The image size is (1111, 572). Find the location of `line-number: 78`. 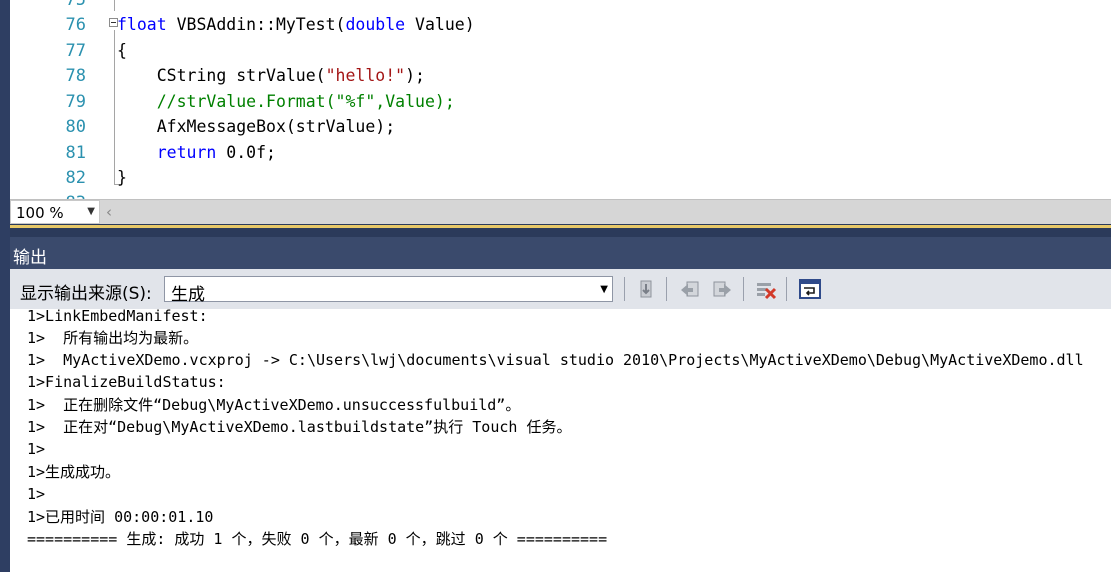

line-number: 78 is located at coordinates (75, 76).